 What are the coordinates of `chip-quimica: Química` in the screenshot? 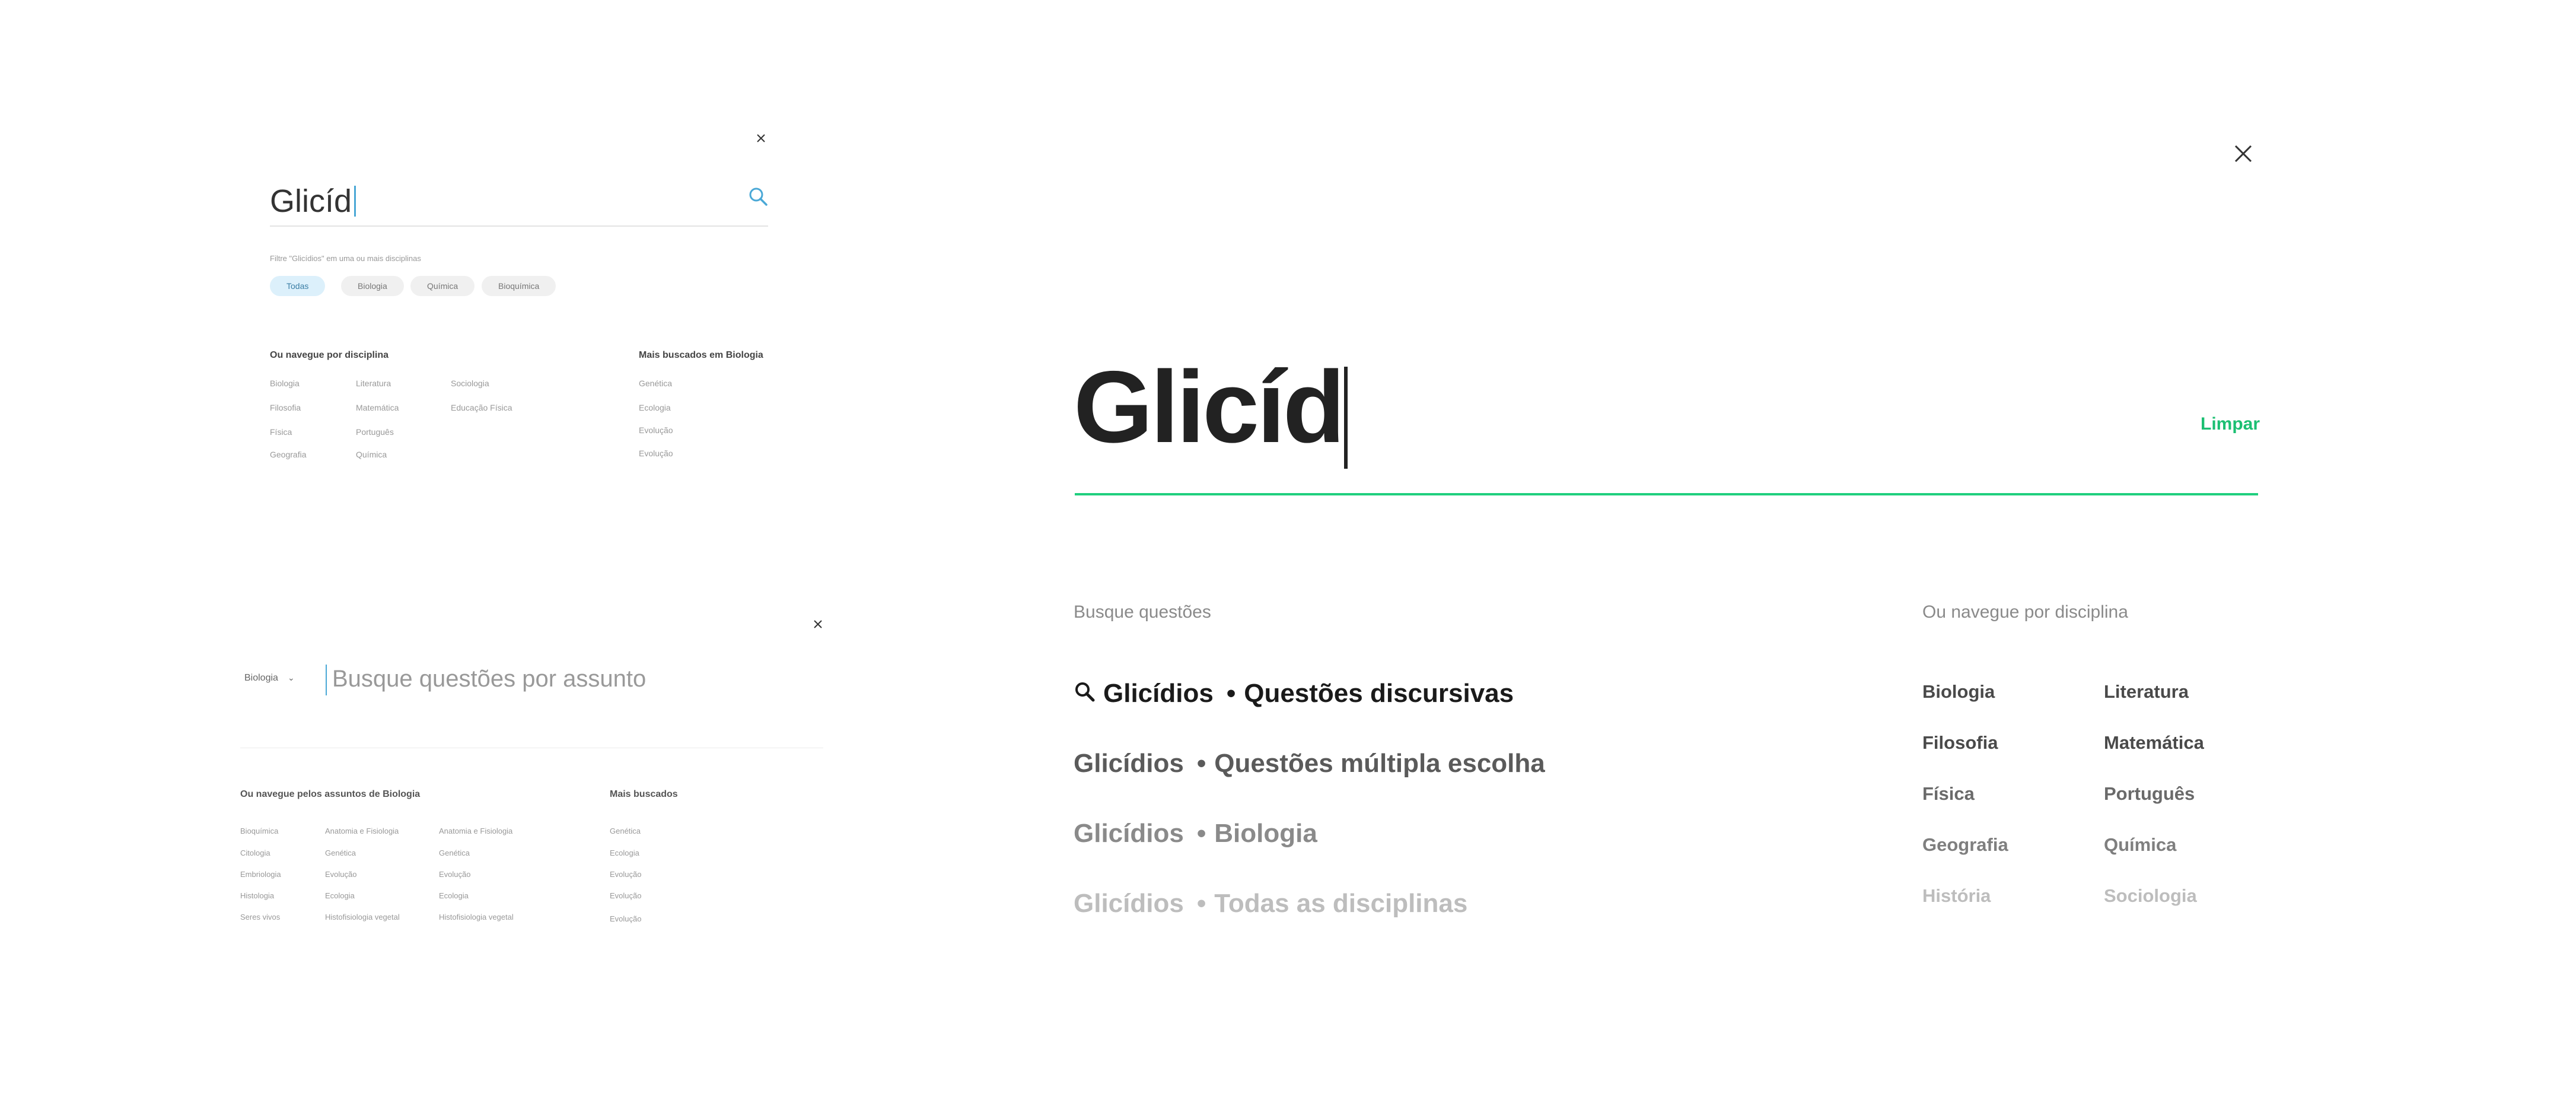 It's located at (442, 286).